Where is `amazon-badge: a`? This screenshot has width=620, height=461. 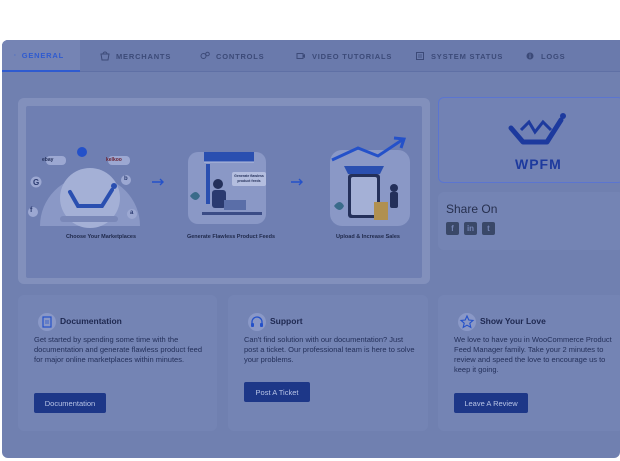
amazon-badge: a is located at coordinates (132, 213).